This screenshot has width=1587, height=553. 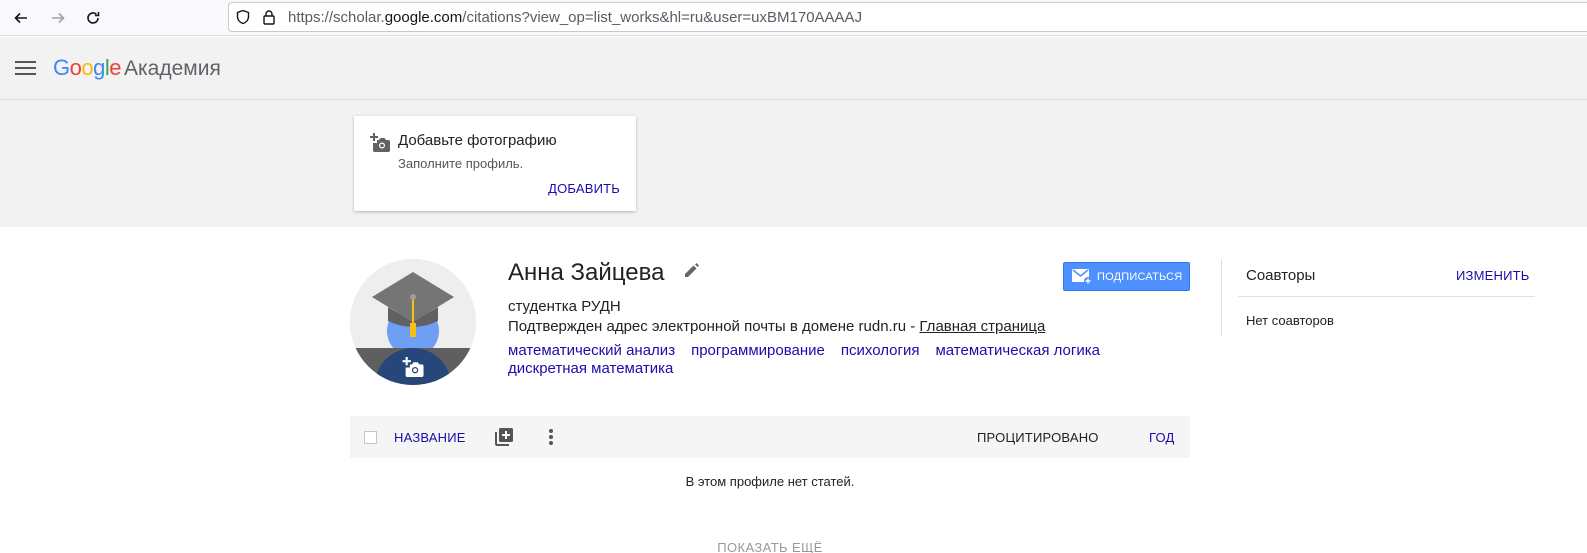 I want to click on shield-icon, so click(x=243, y=17).